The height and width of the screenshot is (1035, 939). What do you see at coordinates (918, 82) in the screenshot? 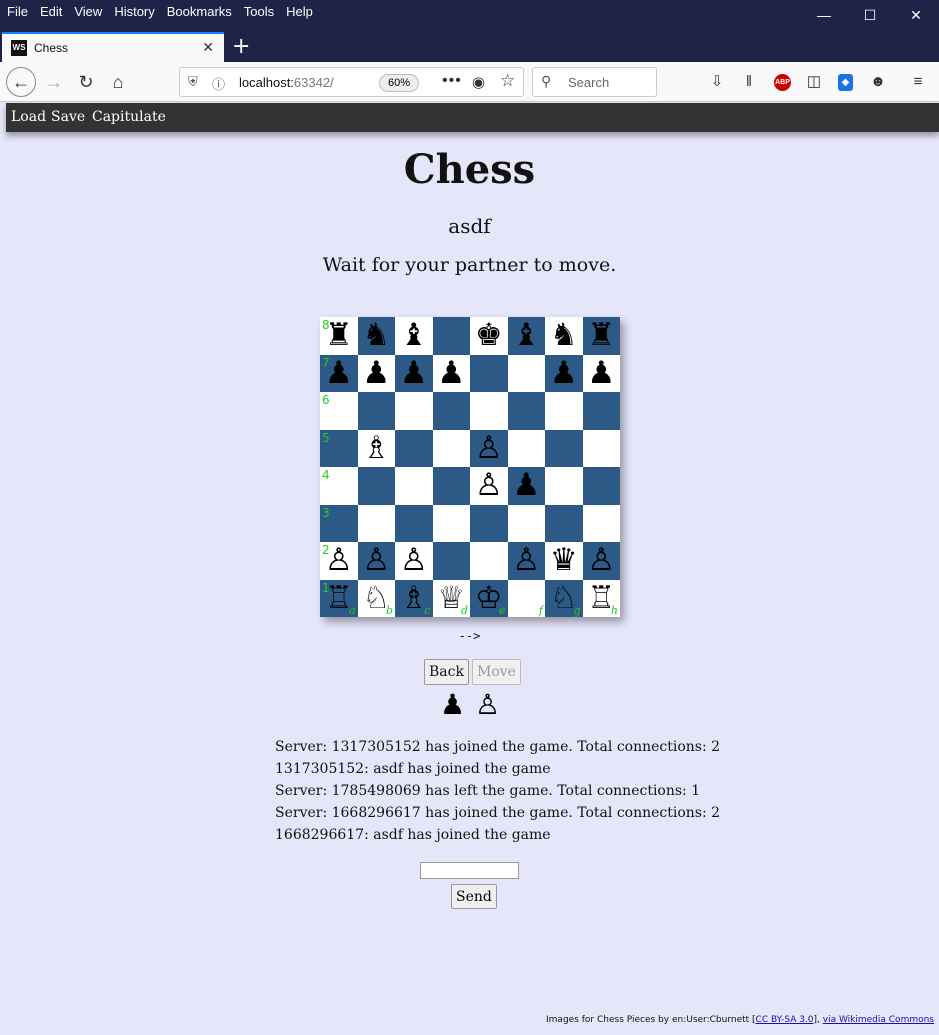
I see `hamburger-menu-icon: ≡` at bounding box center [918, 82].